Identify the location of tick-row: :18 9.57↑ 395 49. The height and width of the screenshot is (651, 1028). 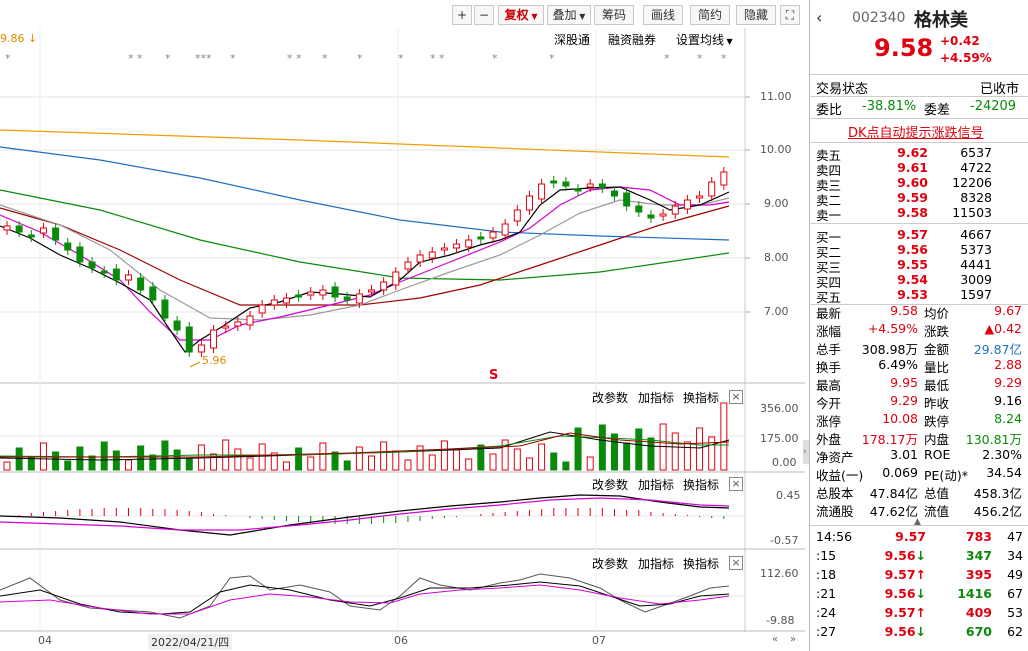
(919, 575).